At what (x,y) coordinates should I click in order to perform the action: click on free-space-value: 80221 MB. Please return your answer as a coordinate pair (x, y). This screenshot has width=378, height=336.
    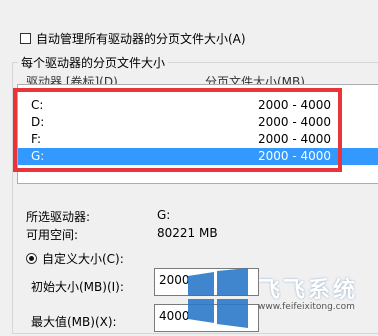
    Looking at the image, I should click on (187, 233).